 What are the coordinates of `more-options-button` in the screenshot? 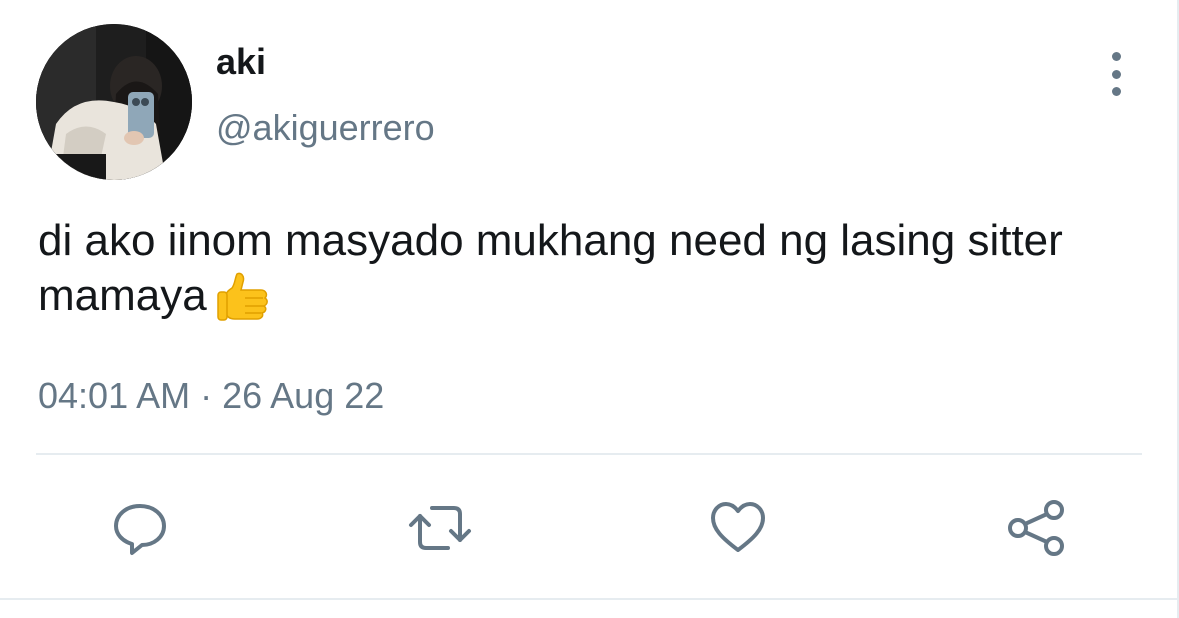 It's located at (1116, 74).